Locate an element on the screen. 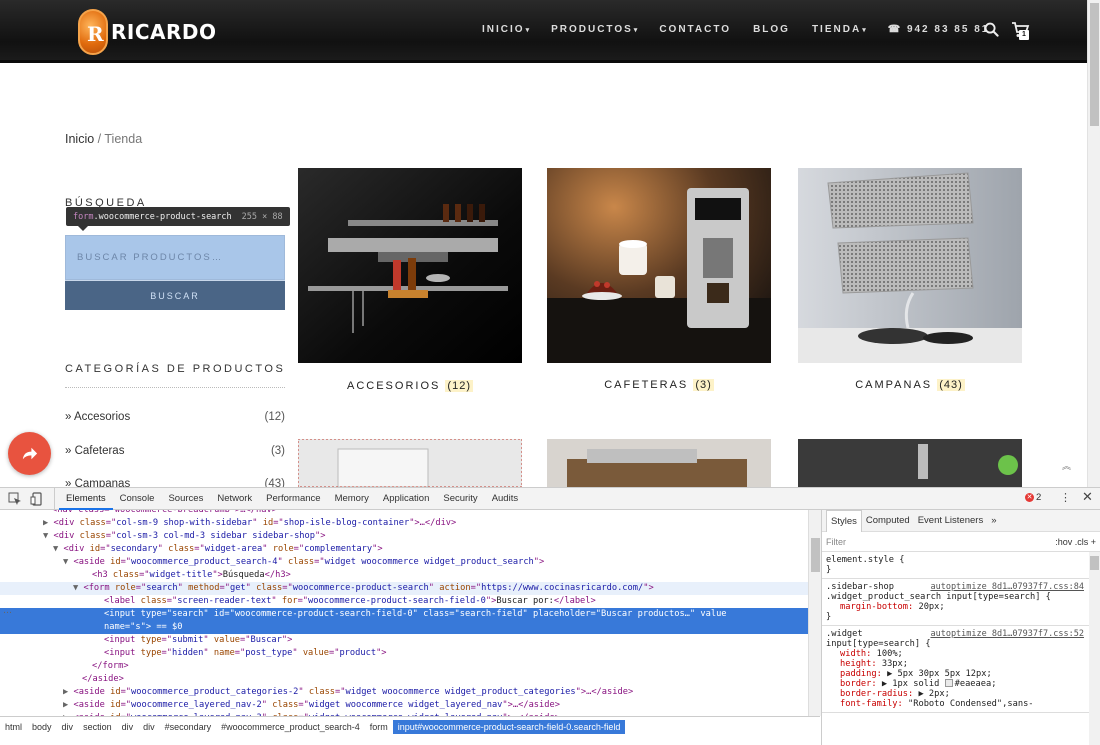 The width and height of the screenshot is (1100, 745). nav-item-productos: PRODUCTOS▾ is located at coordinates (594, 29).